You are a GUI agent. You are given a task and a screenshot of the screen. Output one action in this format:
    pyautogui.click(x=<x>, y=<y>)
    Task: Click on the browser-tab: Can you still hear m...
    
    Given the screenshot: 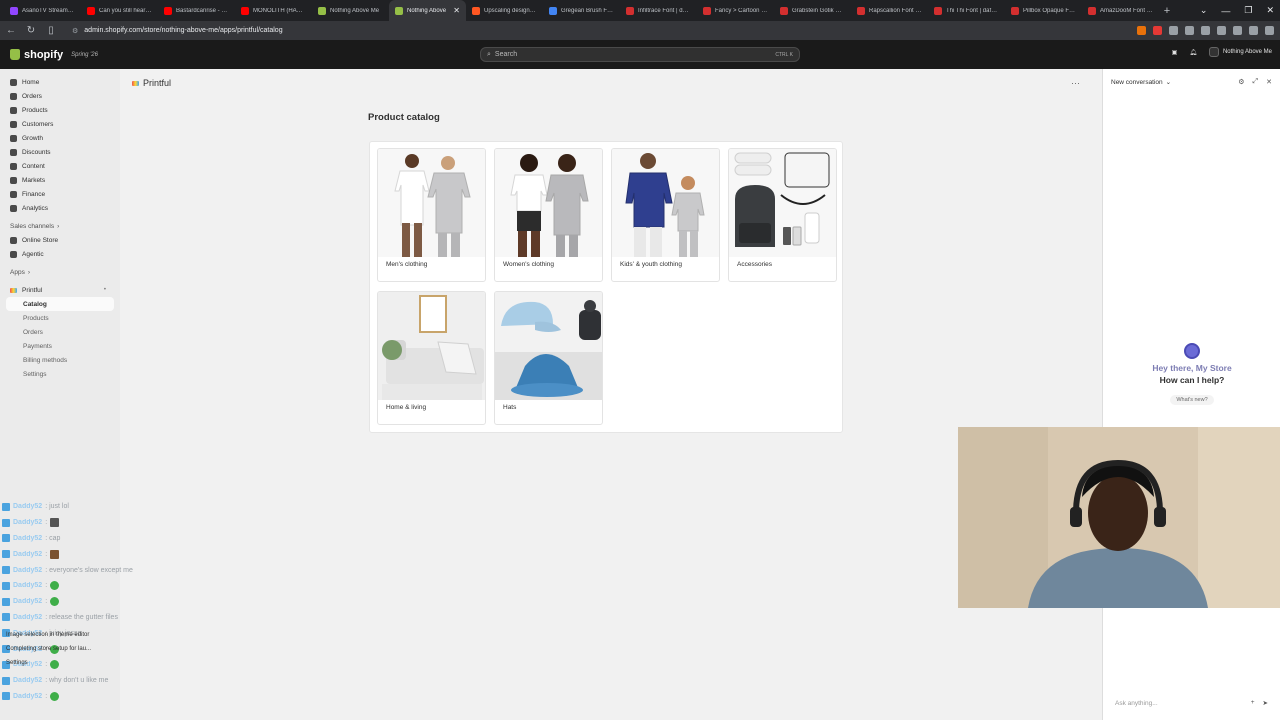 What is the action you would take?
    pyautogui.click(x=119, y=10)
    